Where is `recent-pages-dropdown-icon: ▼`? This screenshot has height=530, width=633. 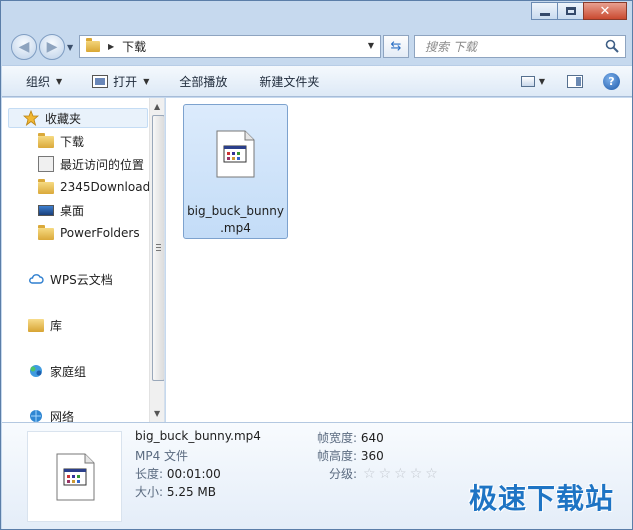
recent-pages-dropdown-icon: ▼ is located at coordinates (70, 47).